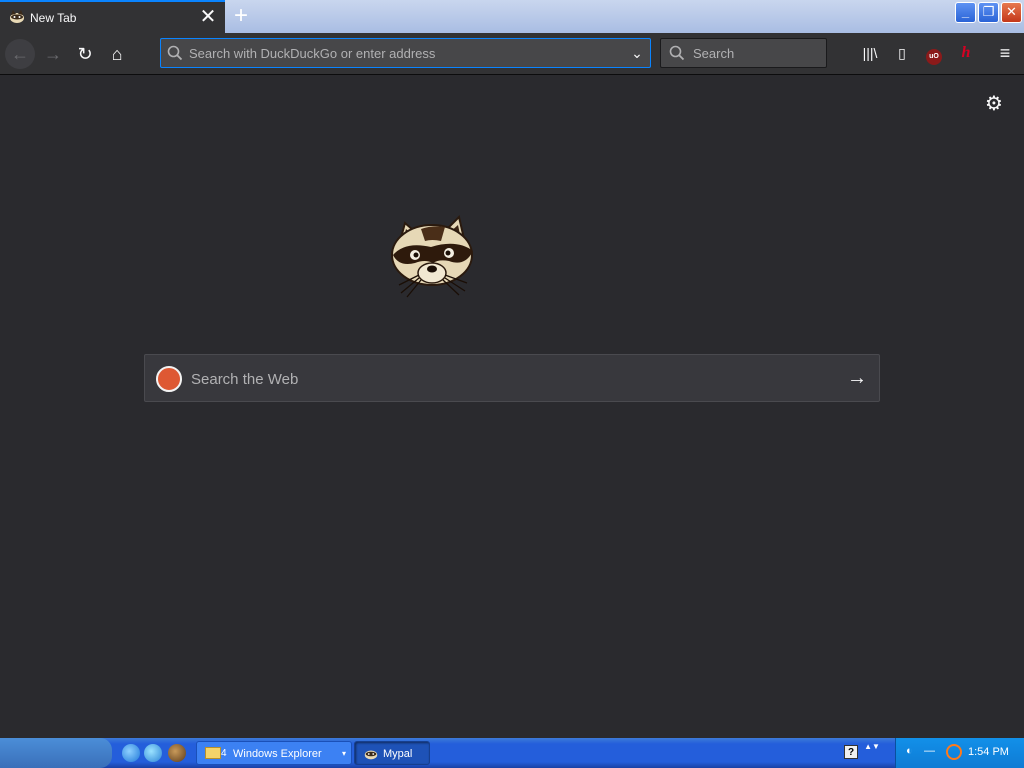  What do you see at coordinates (931, 752) in the screenshot?
I see `volume-icon: ―` at bounding box center [931, 752].